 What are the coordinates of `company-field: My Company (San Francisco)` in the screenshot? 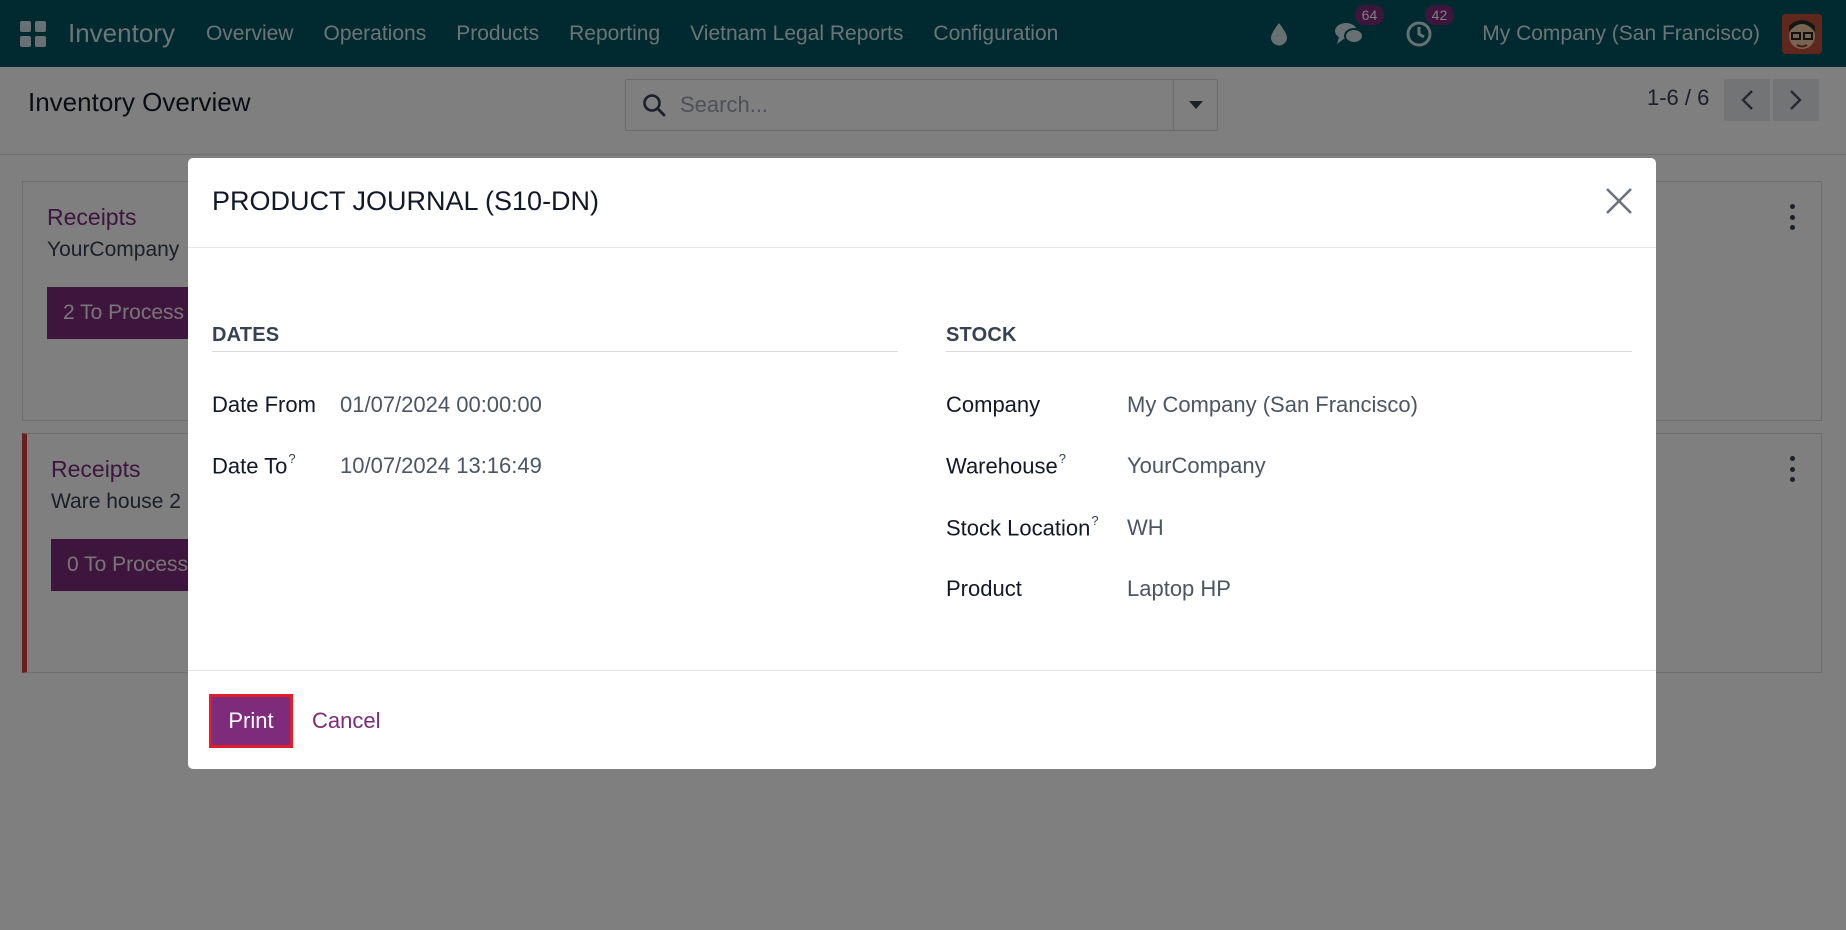 It's located at (1272, 405).